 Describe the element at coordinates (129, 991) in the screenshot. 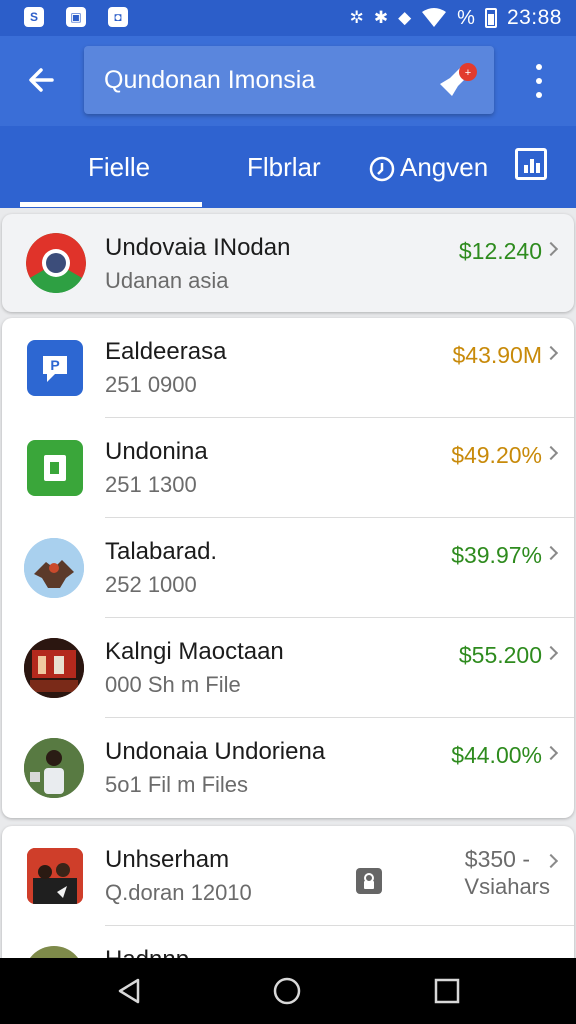

I see `back-nav-icon` at that location.